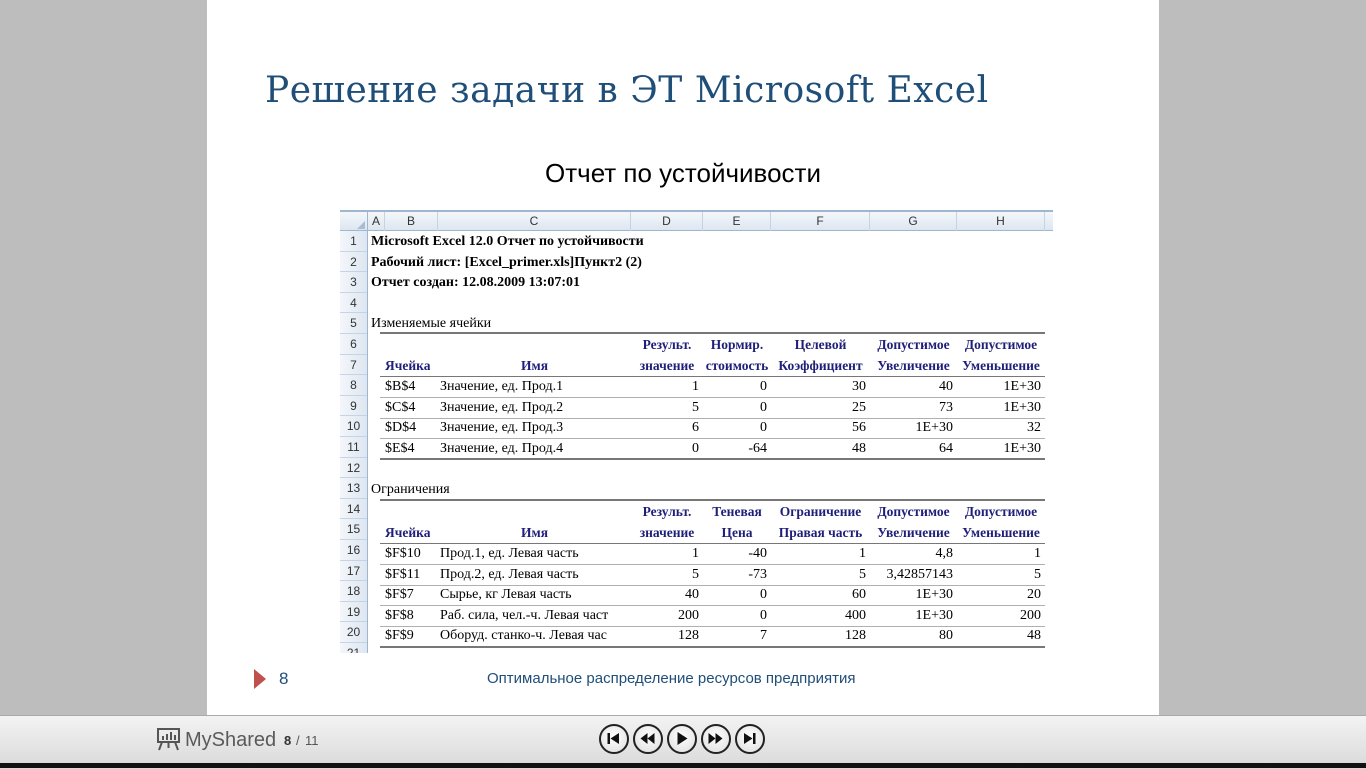 The width and height of the screenshot is (1366, 769). Describe the element at coordinates (353, 591) in the screenshot. I see `row-header: 18` at that location.